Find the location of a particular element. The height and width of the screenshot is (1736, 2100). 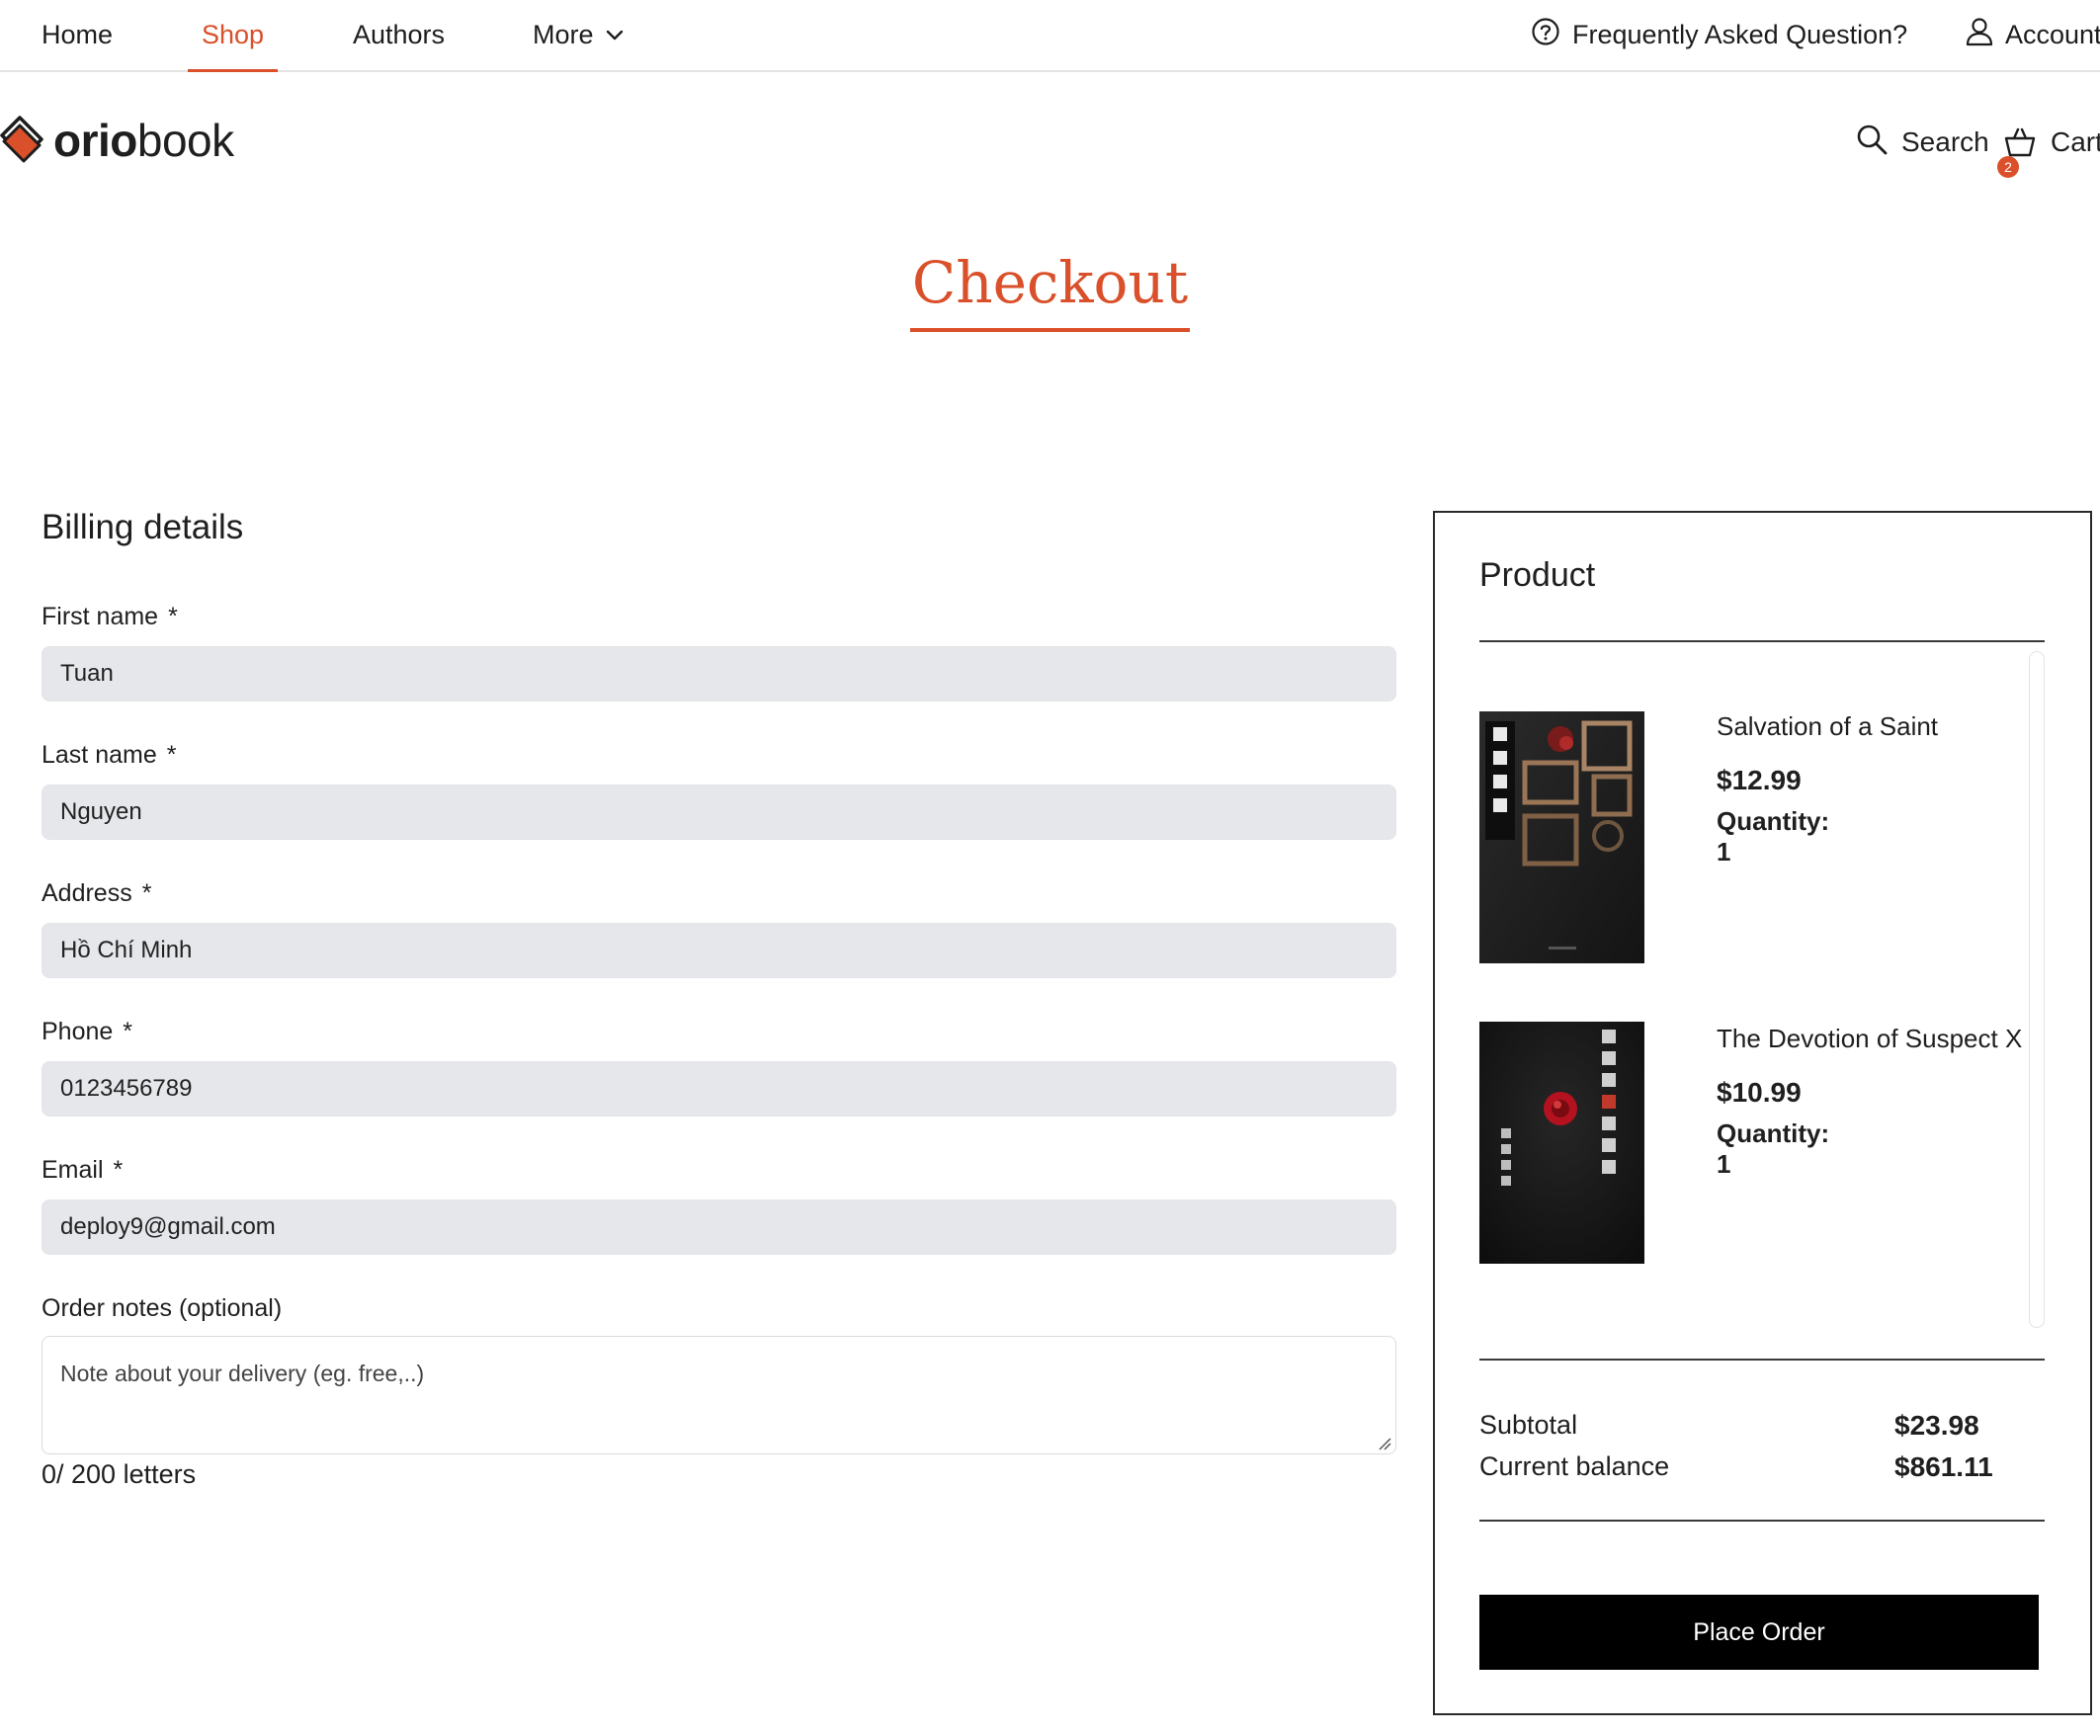

email-label-text: Email is located at coordinates (73, 1170).